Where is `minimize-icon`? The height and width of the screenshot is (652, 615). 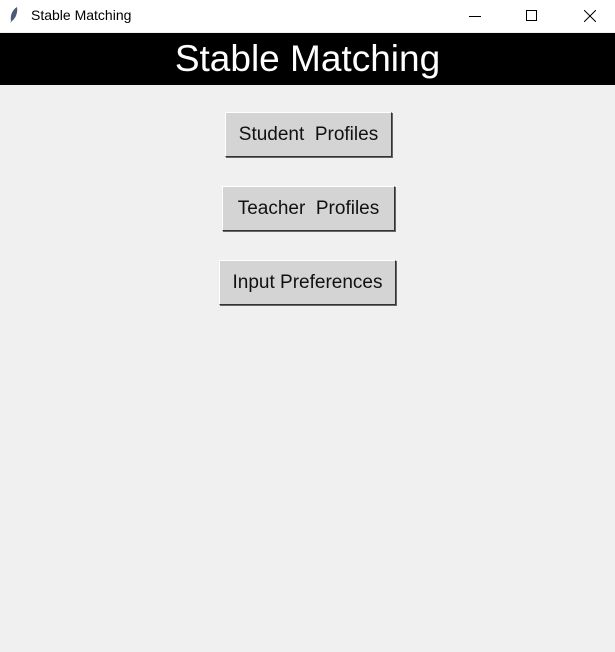 minimize-icon is located at coordinates (475, 16).